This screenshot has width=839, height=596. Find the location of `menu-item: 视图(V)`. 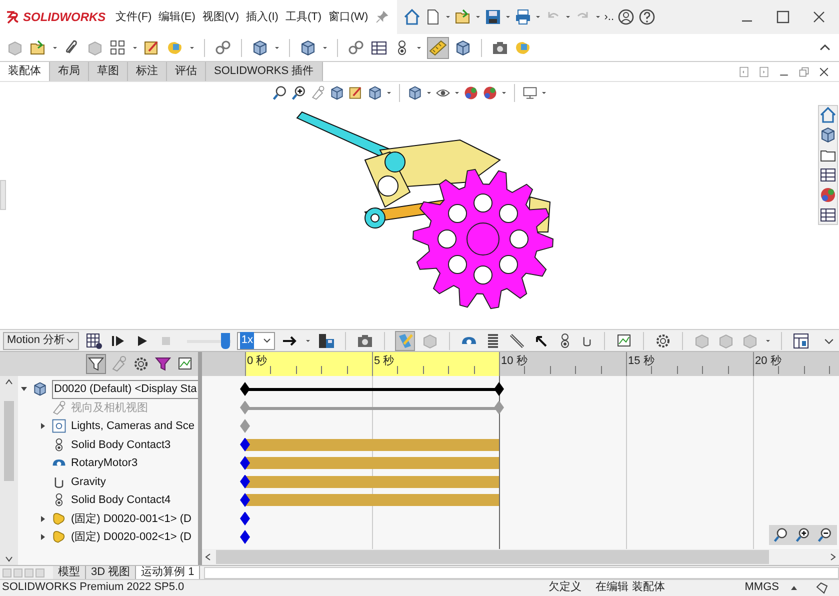

menu-item: 视图(V) is located at coordinates (221, 17).